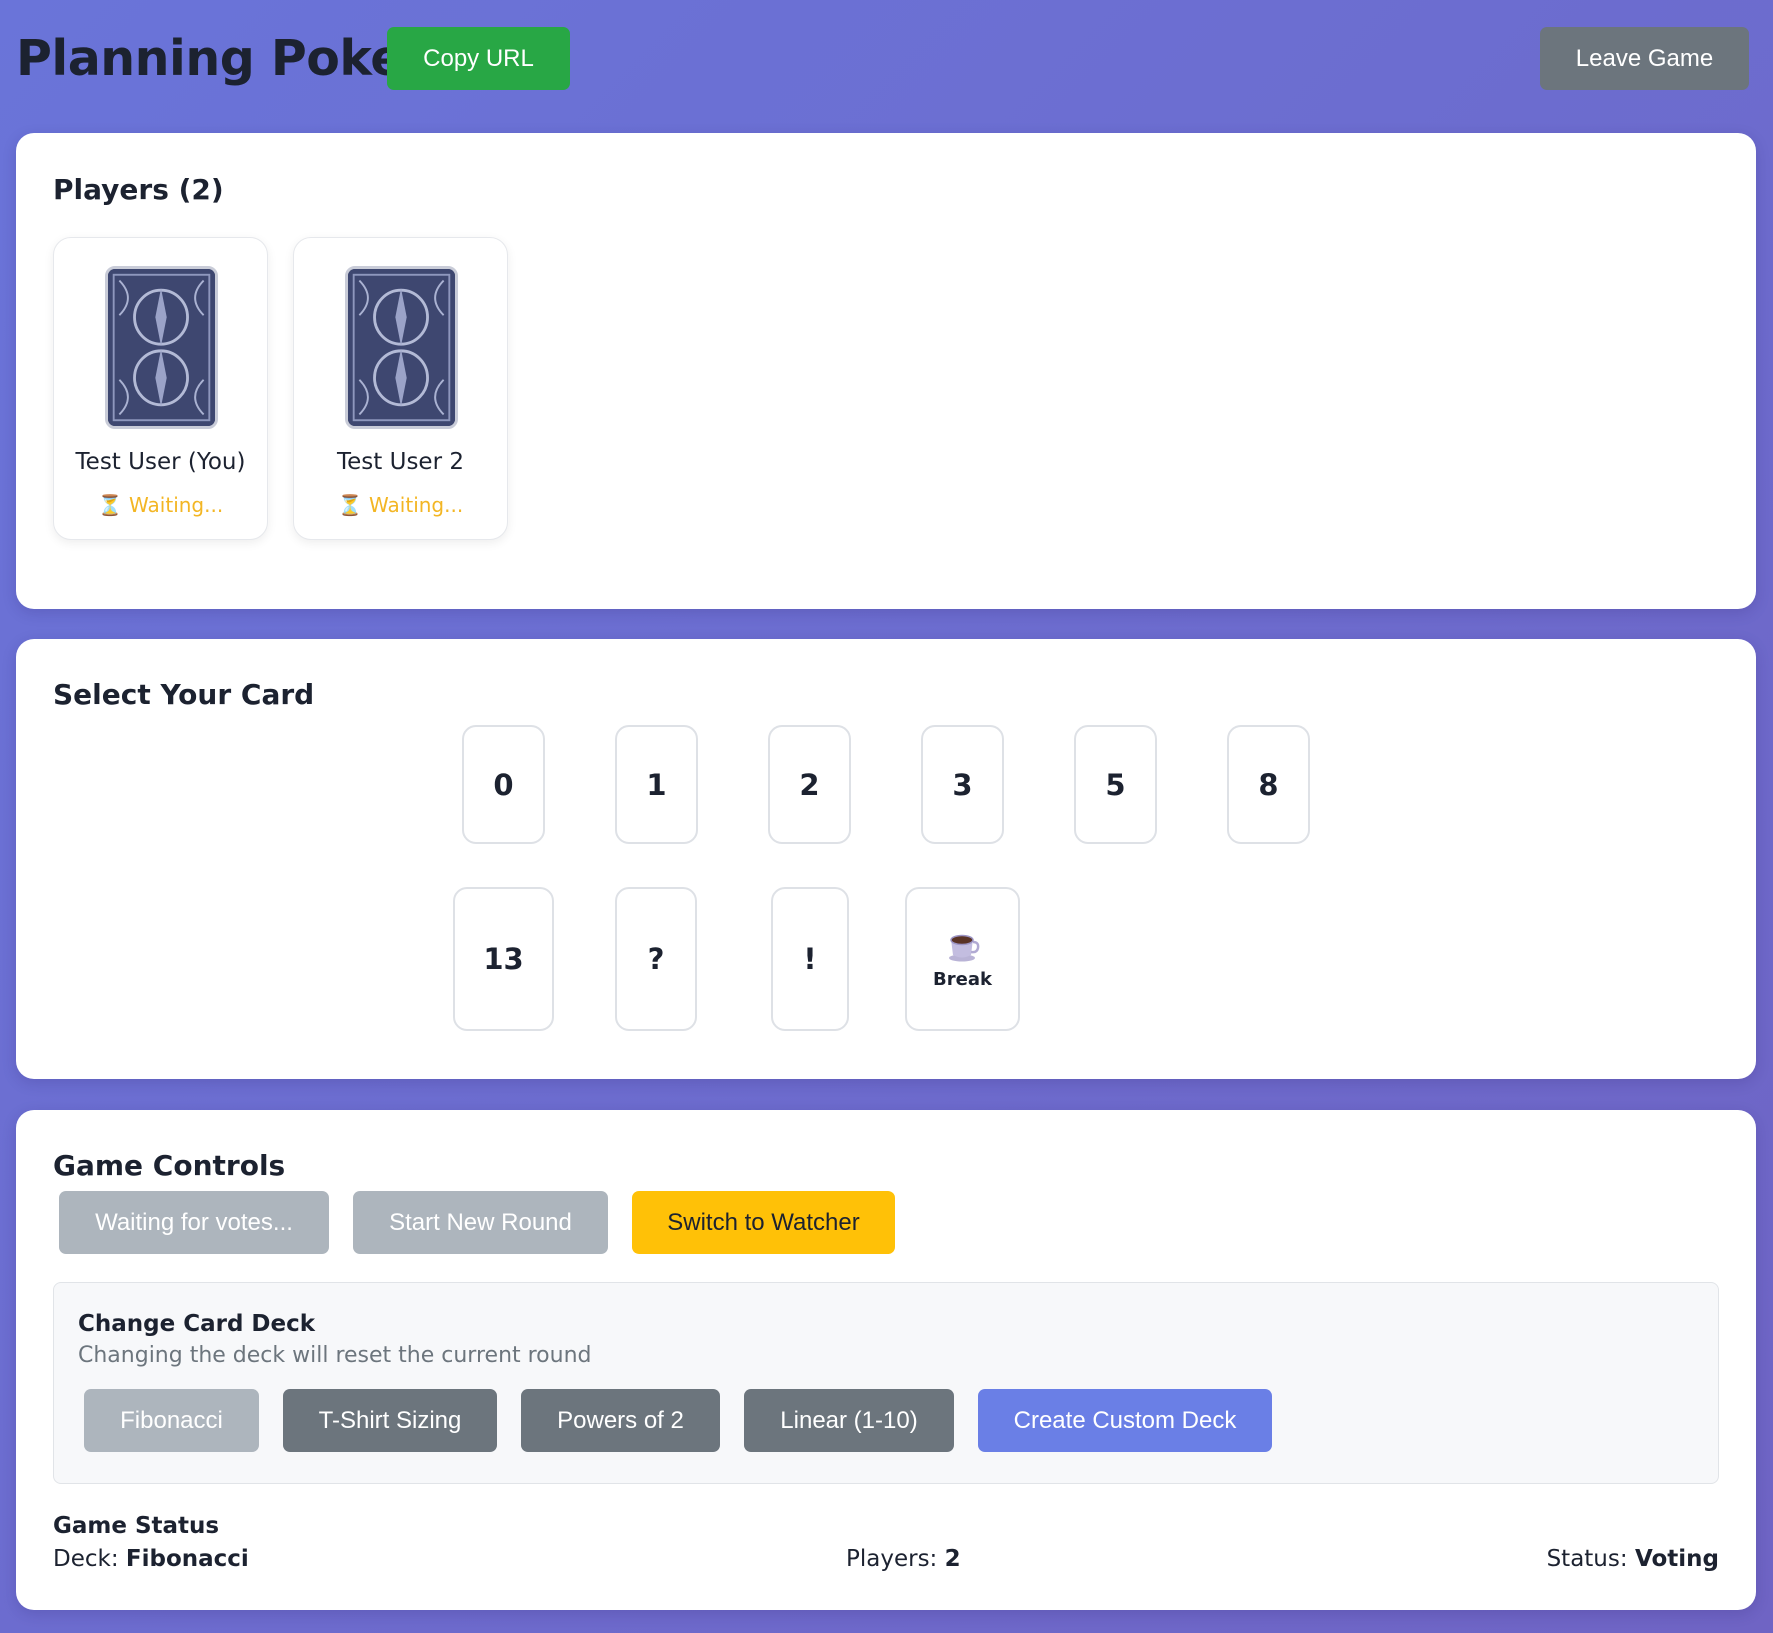 This screenshot has width=1773, height=1633. I want to click on status-players: Players: 2, so click(903, 1559).